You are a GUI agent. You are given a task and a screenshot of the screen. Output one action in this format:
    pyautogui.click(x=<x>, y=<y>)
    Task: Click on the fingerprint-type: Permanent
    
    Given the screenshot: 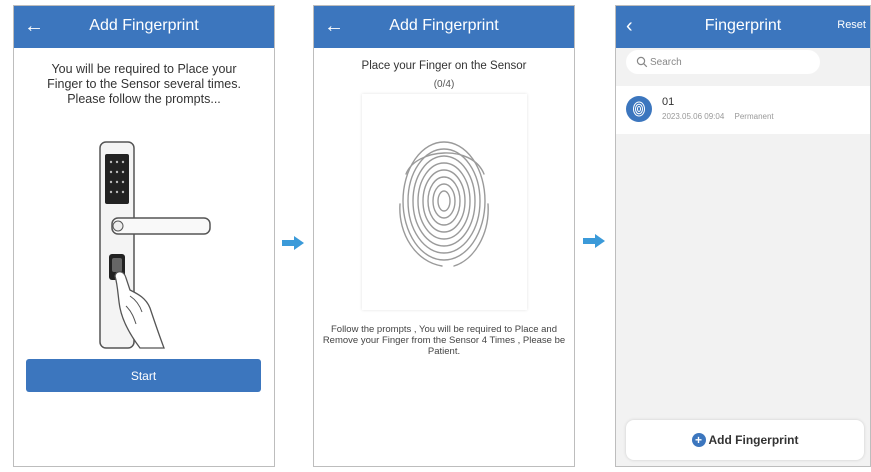 What is the action you would take?
    pyautogui.click(x=754, y=116)
    